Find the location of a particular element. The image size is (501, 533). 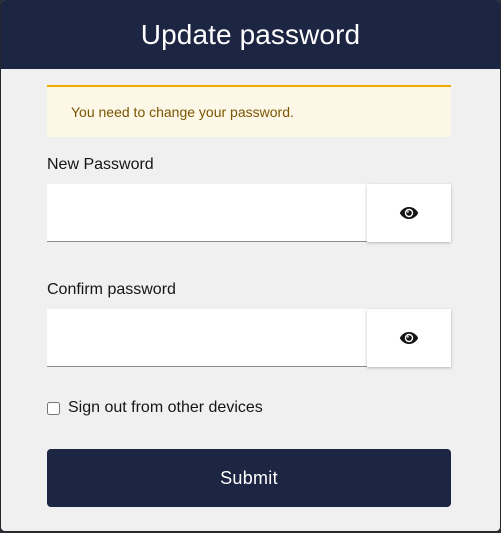

warning-alert: You need to change your password. is located at coordinates (249, 111).